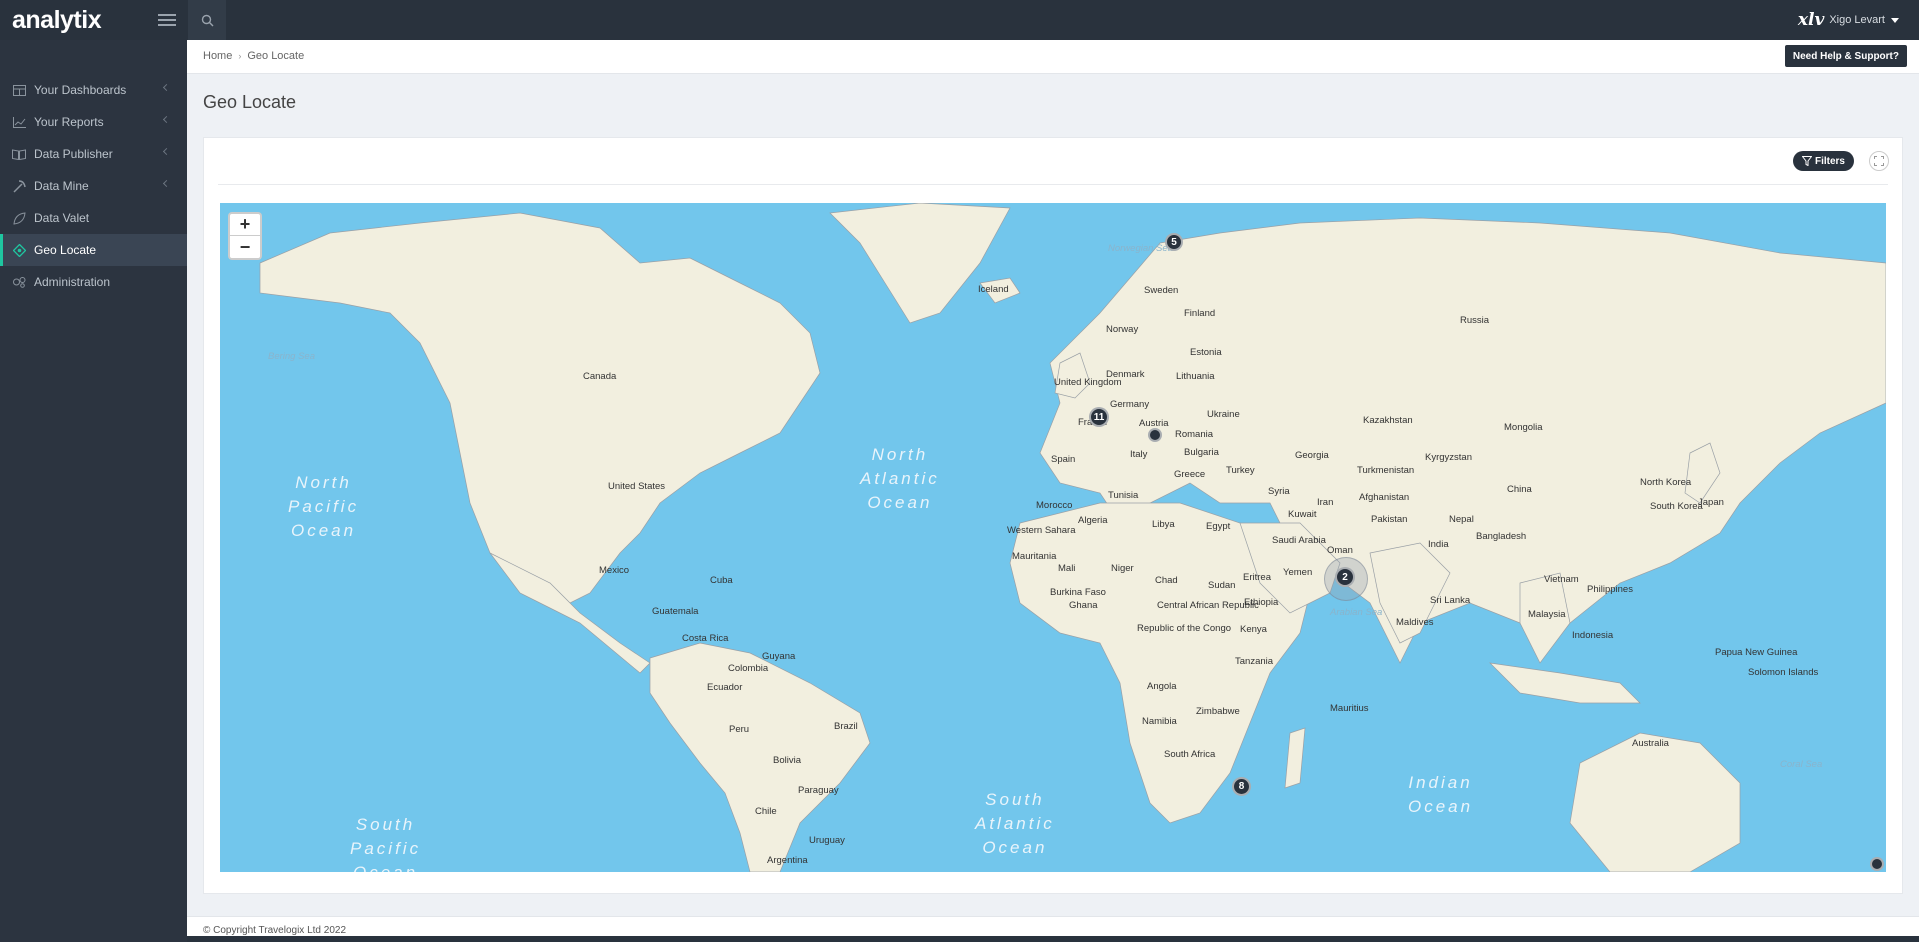 Image resolution: width=1919 pixels, height=942 pixels. I want to click on map-label: Mexico, so click(614, 570).